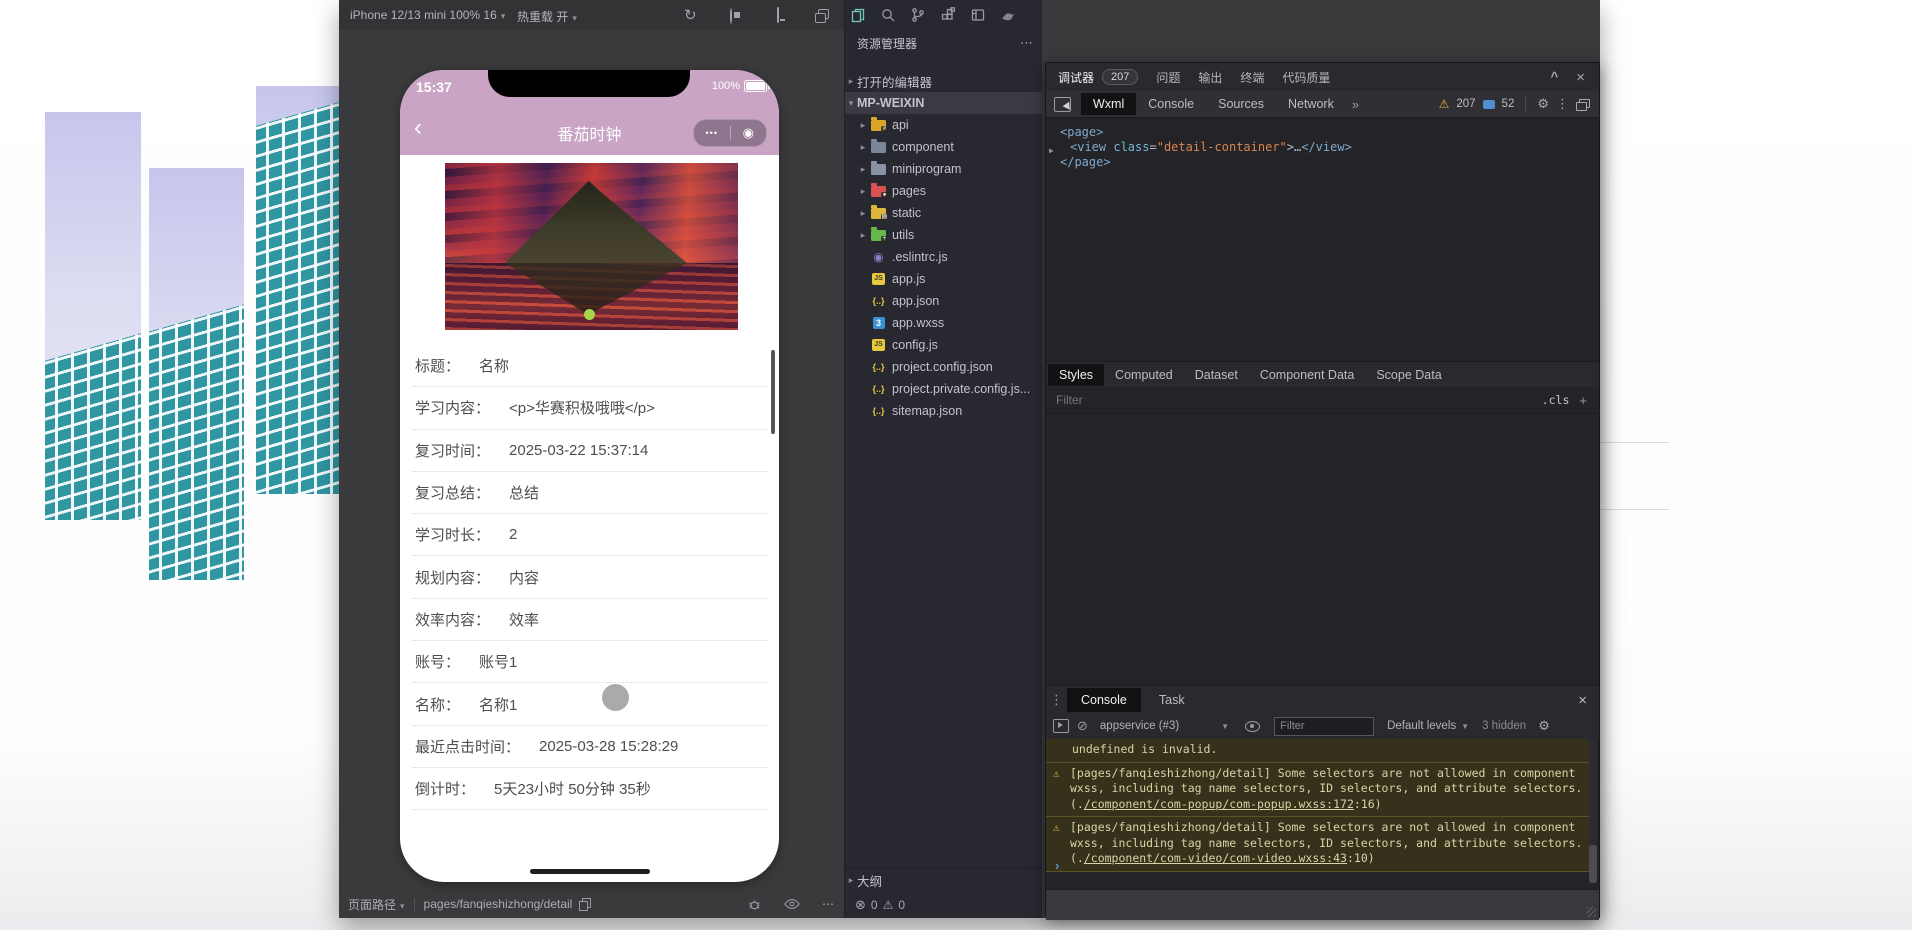 Image resolution: width=1912 pixels, height=930 pixels. Describe the element at coordinates (1307, 375) in the screenshot. I see `tab-component-data: Component Data` at that location.